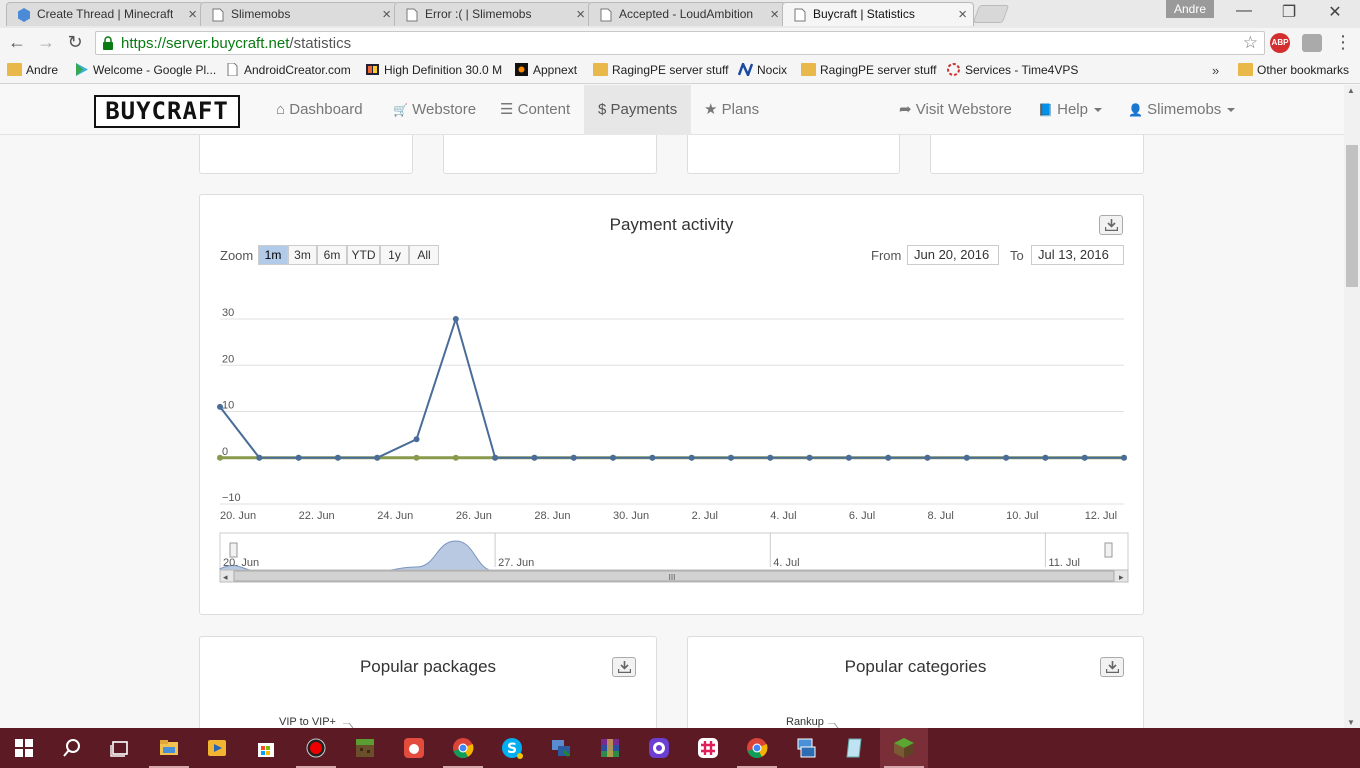 This screenshot has width=1360, height=768. Describe the element at coordinates (512, 748) in the screenshot. I see `taskbar-skype: S` at that location.